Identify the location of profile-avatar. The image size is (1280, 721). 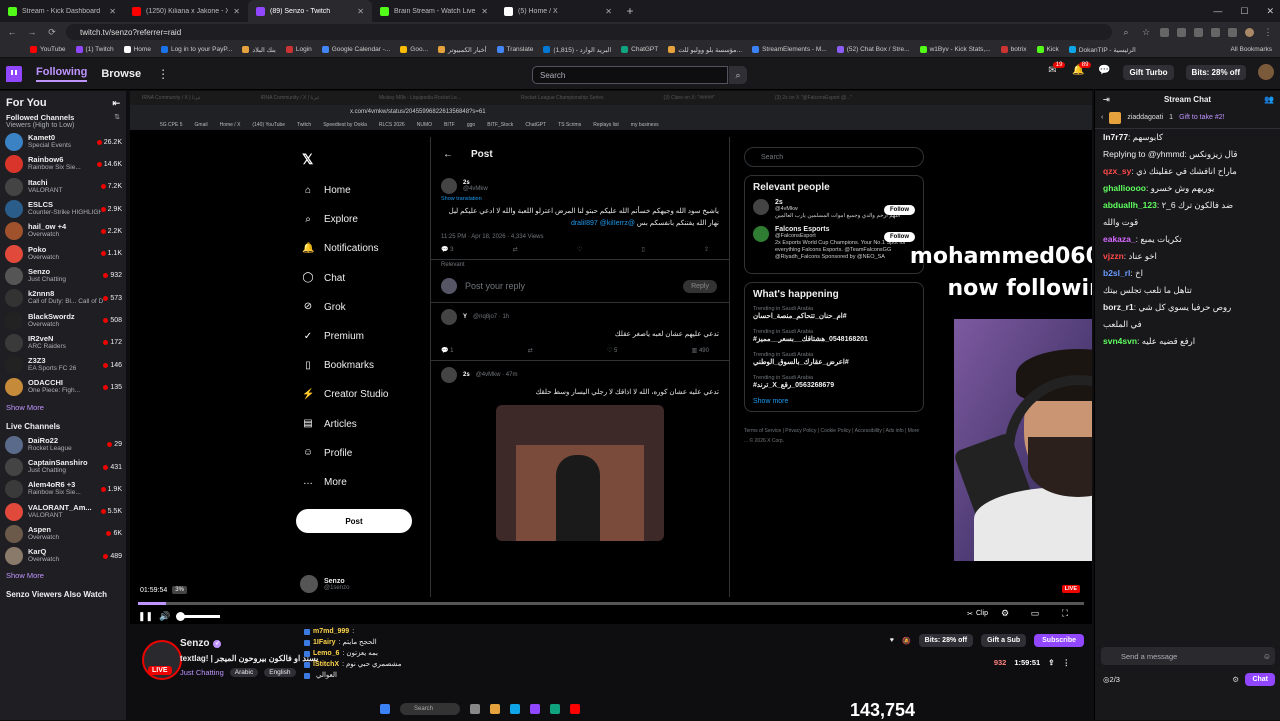
(1249, 32).